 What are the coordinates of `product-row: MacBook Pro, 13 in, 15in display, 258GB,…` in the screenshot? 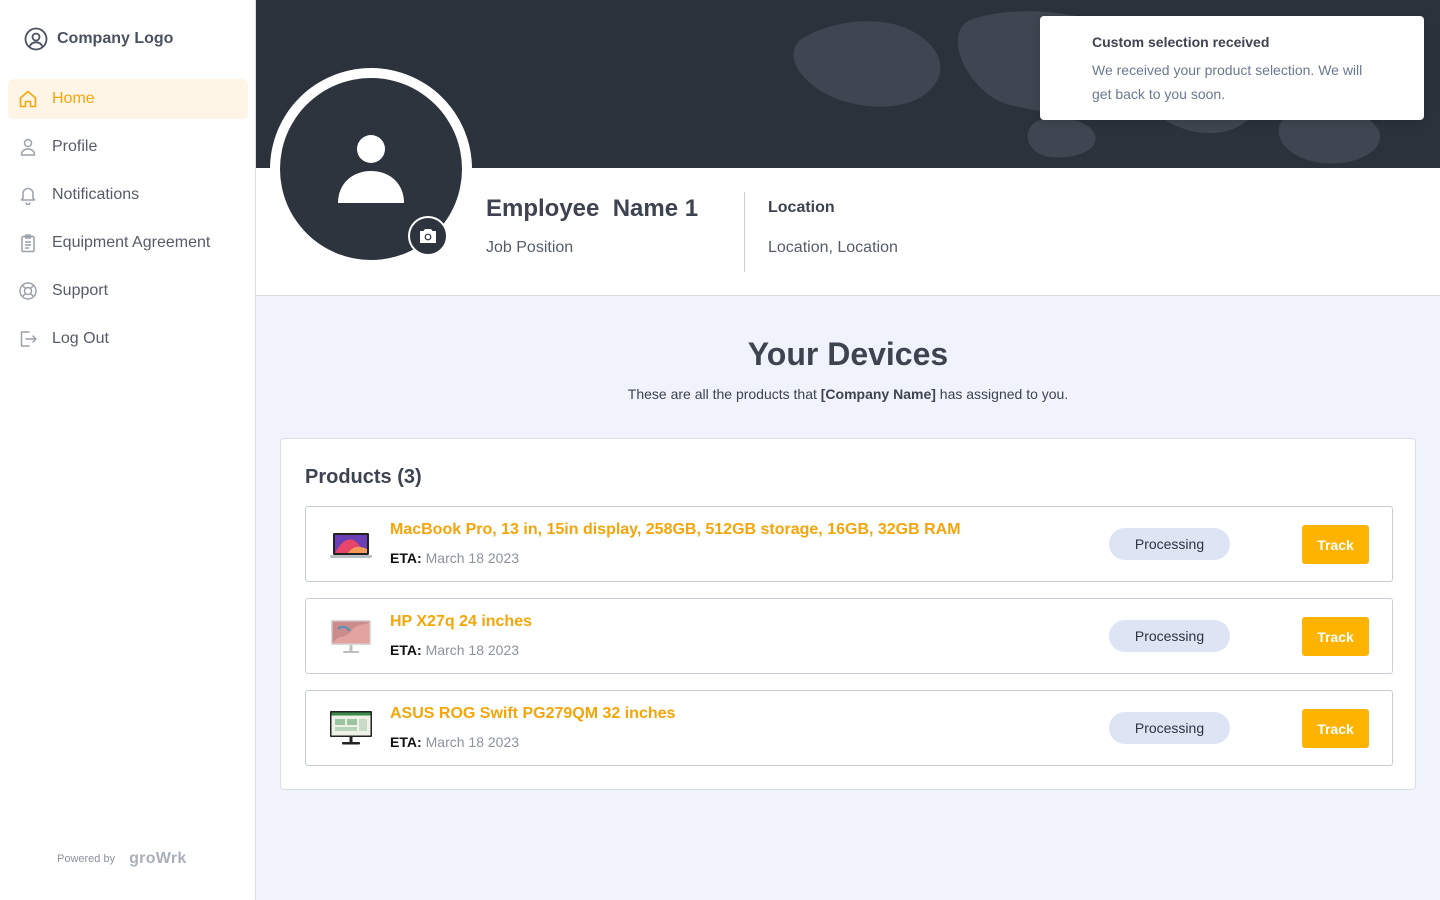 It's located at (849, 544).